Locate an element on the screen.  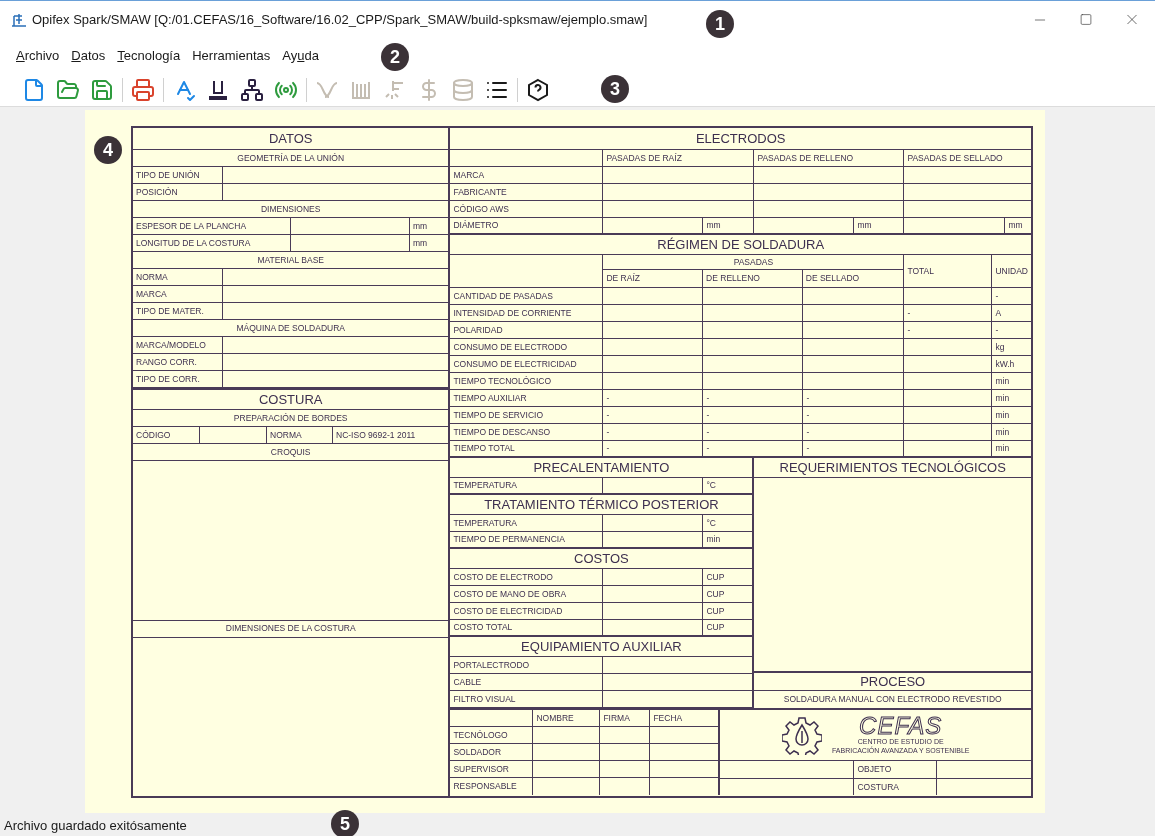
section-title: RÉGIMEN DE SOLDADURA is located at coordinates (741, 244).